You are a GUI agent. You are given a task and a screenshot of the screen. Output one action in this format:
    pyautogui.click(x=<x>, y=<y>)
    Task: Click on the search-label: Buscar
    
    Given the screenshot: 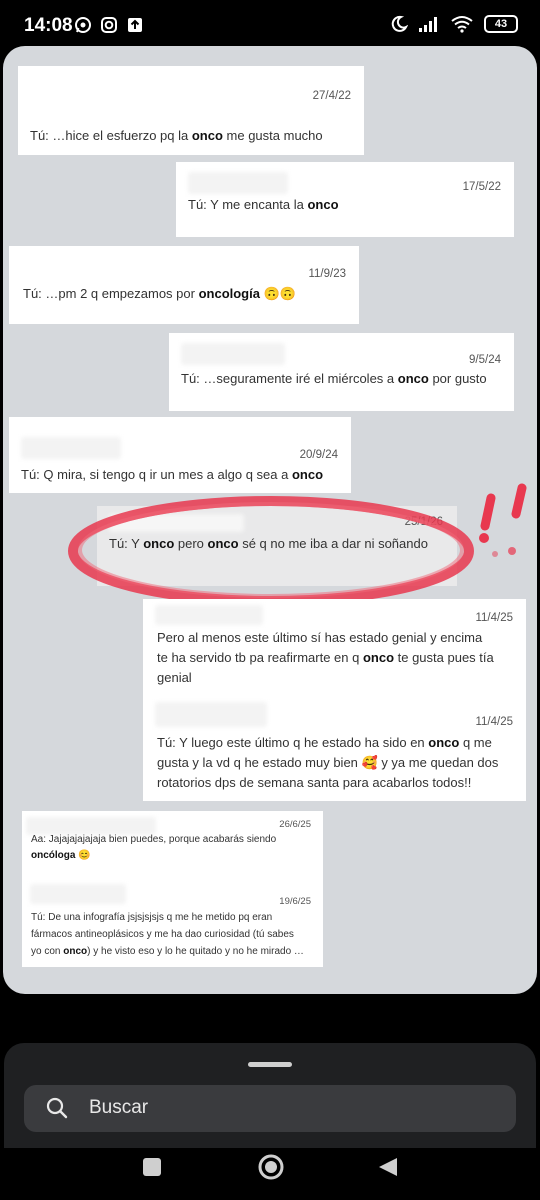 What is the action you would take?
    pyautogui.click(x=119, y=1107)
    